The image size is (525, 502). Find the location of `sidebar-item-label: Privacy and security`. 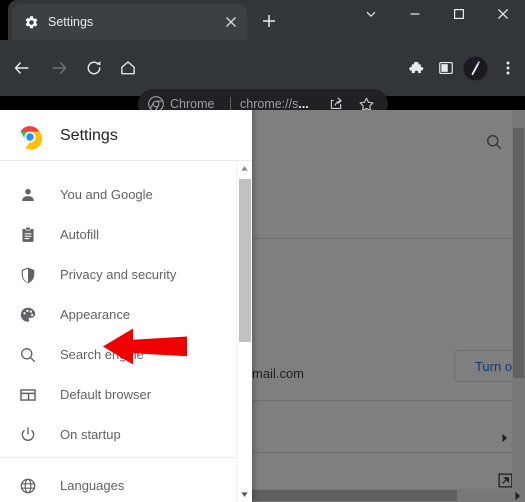

sidebar-item-label: Privacy and security is located at coordinates (118, 274).